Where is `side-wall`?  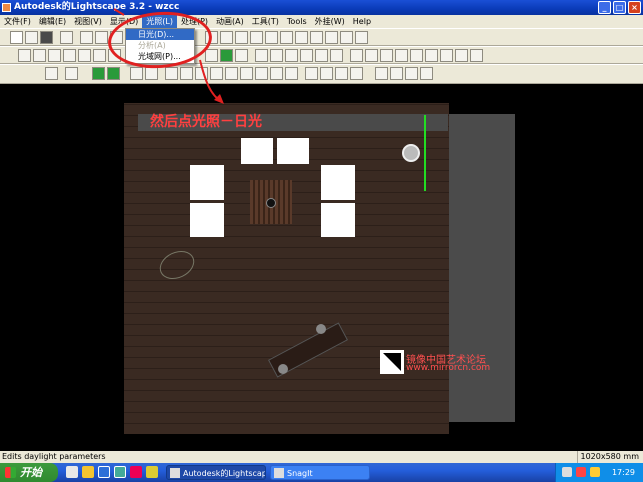 side-wall is located at coordinates (482, 268).